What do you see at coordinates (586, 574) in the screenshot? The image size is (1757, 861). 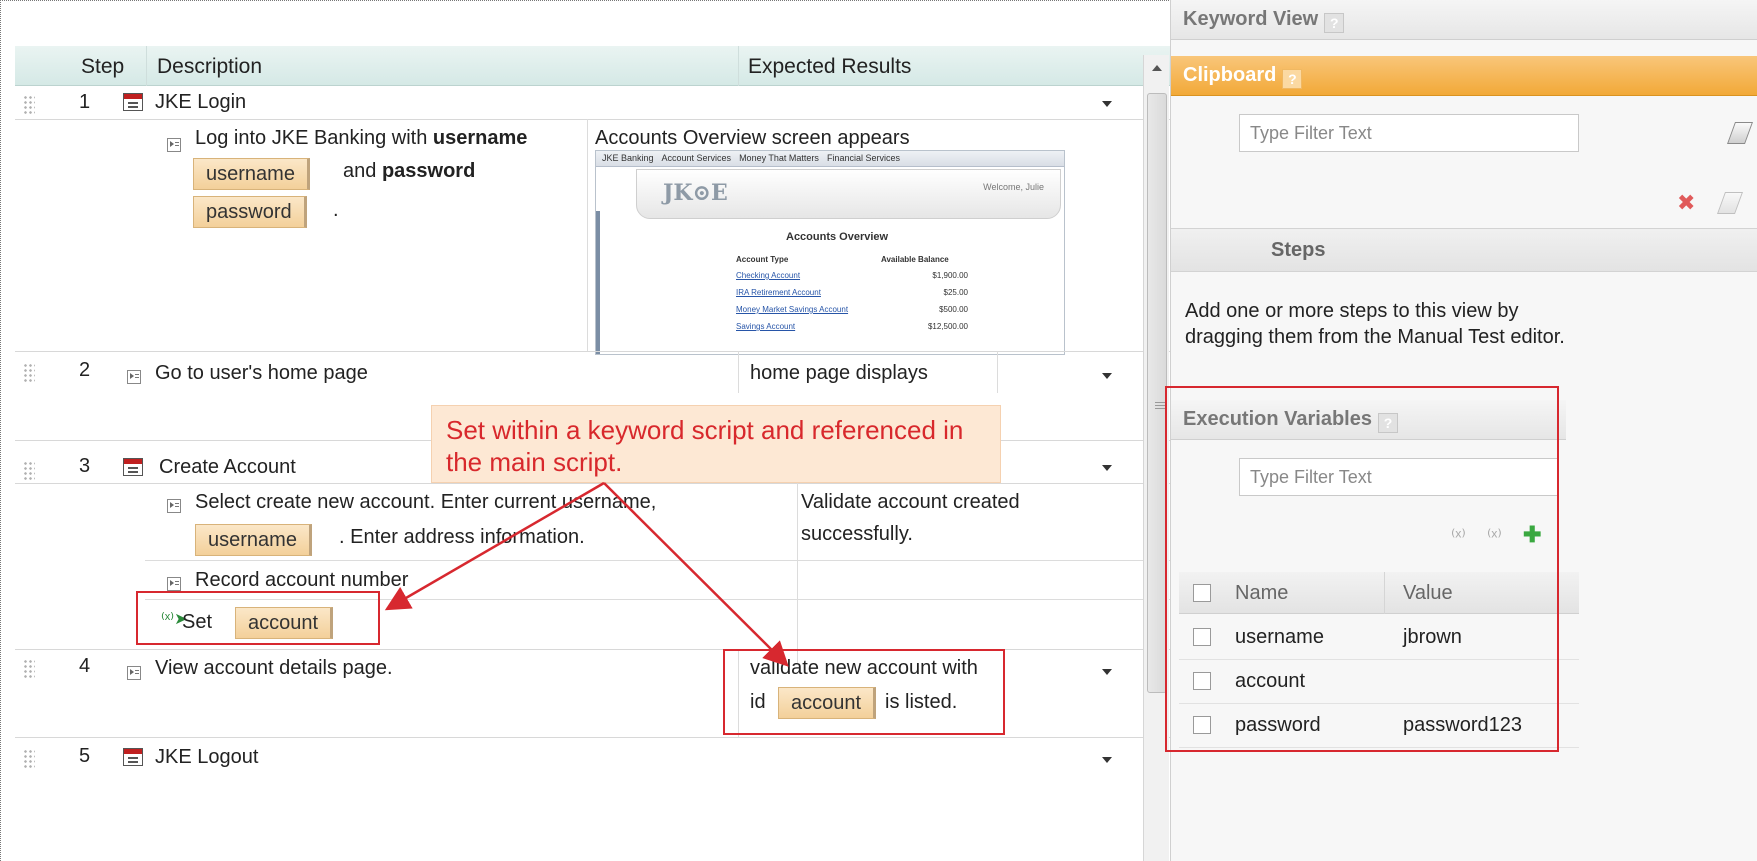 I see `annotation-arrows` at bounding box center [586, 574].